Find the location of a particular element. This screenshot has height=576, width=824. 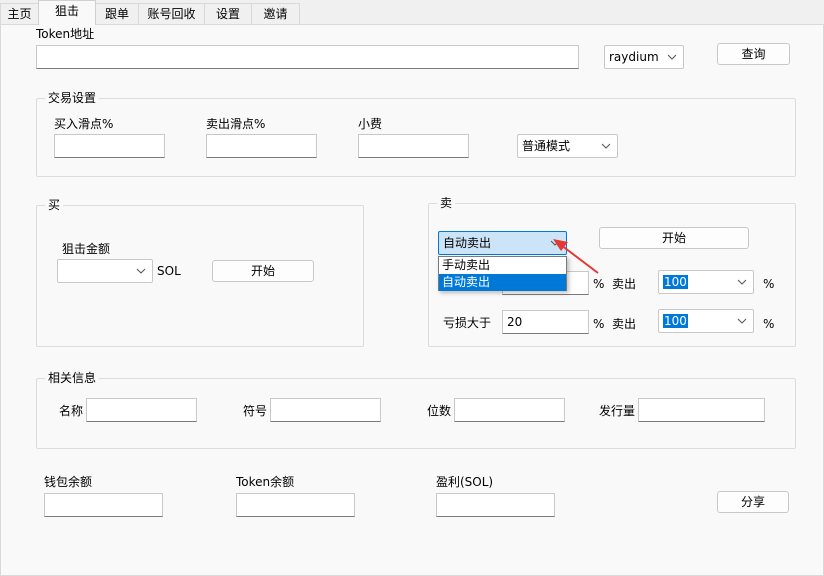

tab-home: 主页 is located at coordinates (19, 14).